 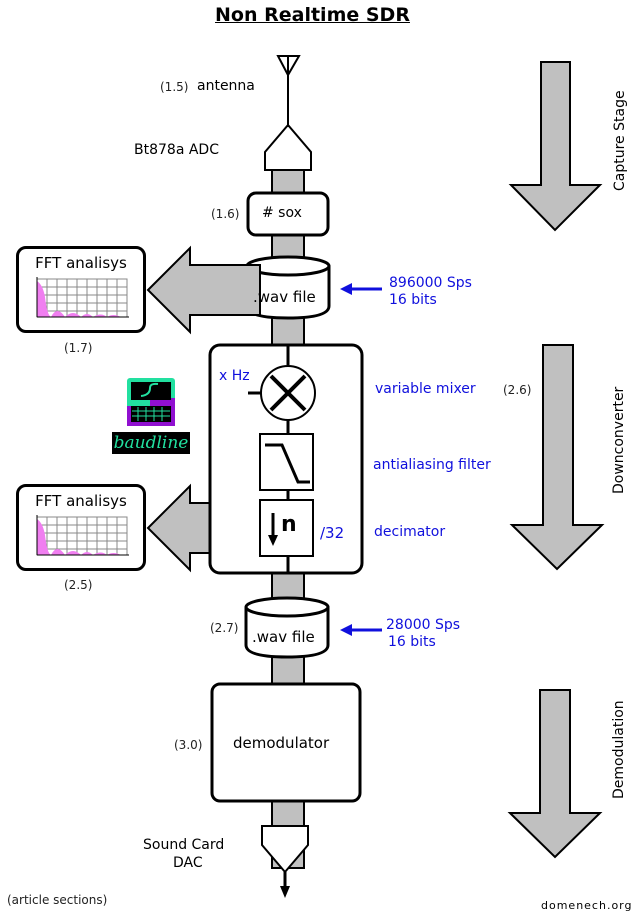 I want to click on fft-analysis-box-1: FFT analisys, so click(x=81, y=289).